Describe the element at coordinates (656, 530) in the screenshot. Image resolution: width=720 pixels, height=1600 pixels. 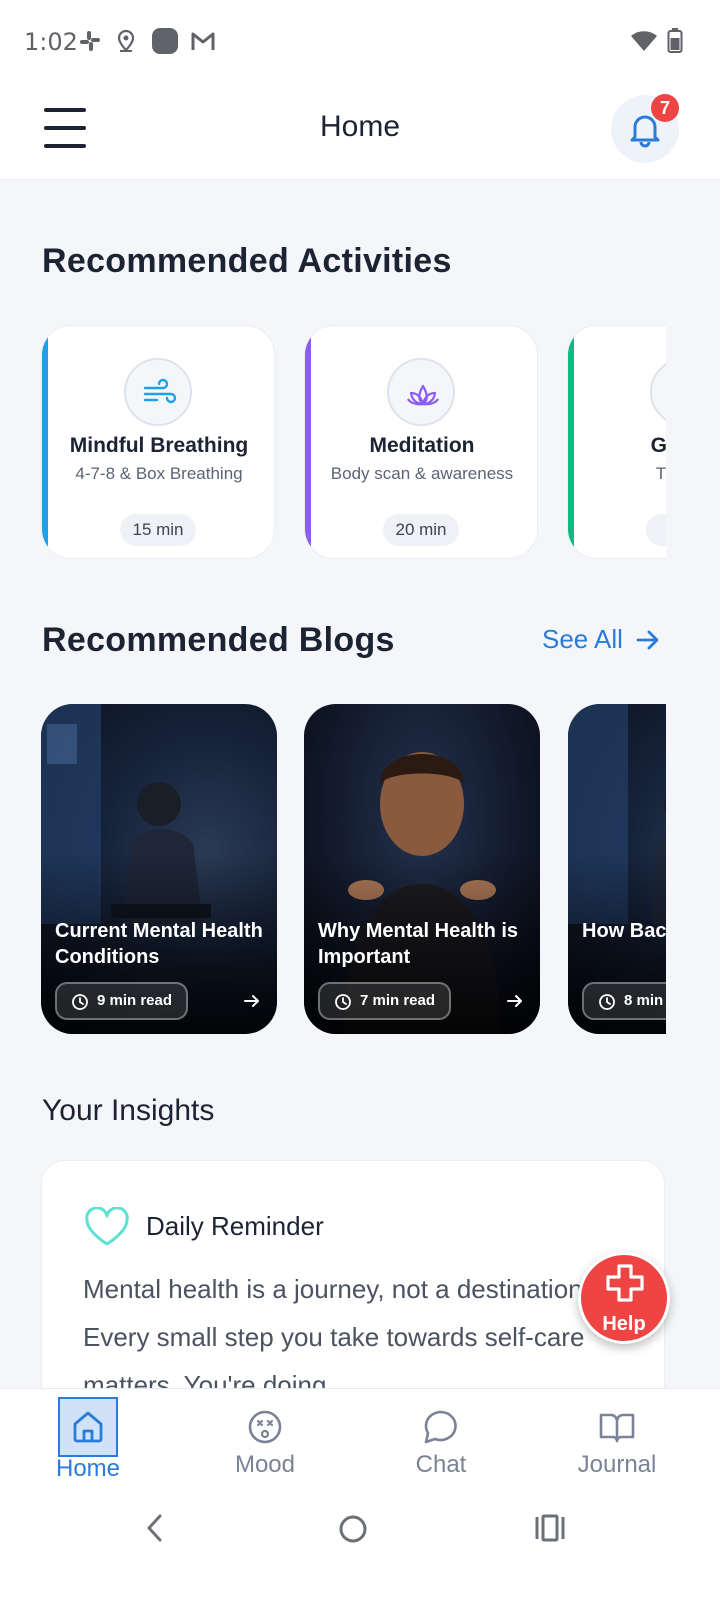
I see `activity-duration: 1` at that location.